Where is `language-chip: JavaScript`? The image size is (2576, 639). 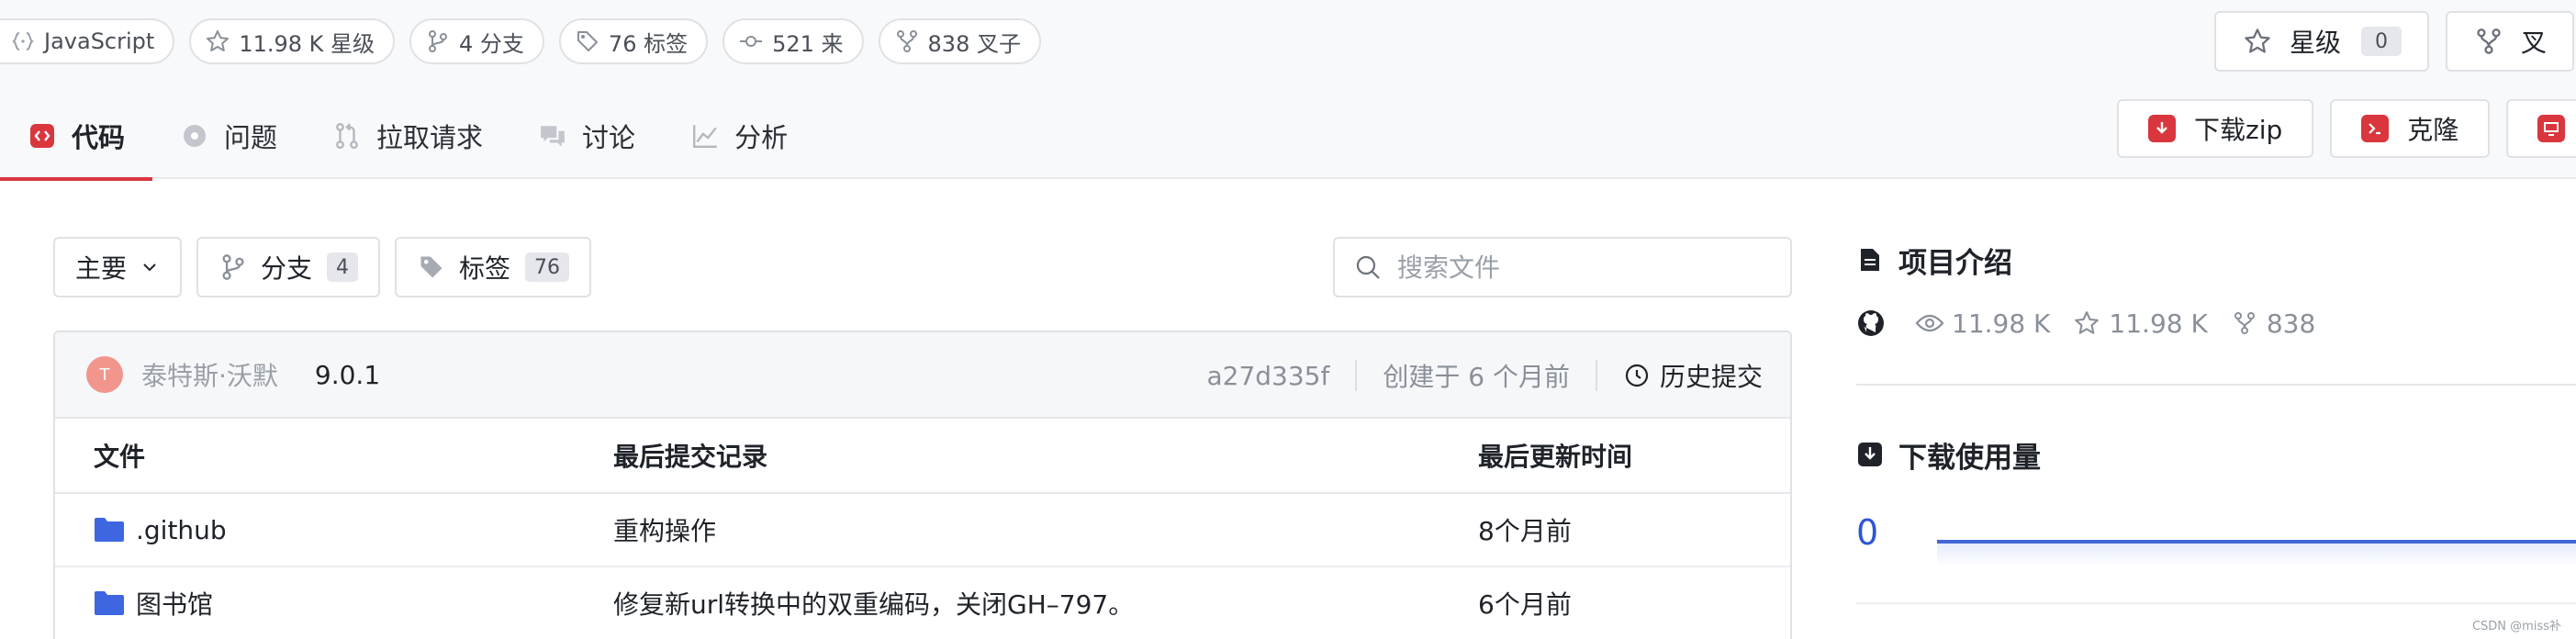 language-chip: JavaScript is located at coordinates (87, 41).